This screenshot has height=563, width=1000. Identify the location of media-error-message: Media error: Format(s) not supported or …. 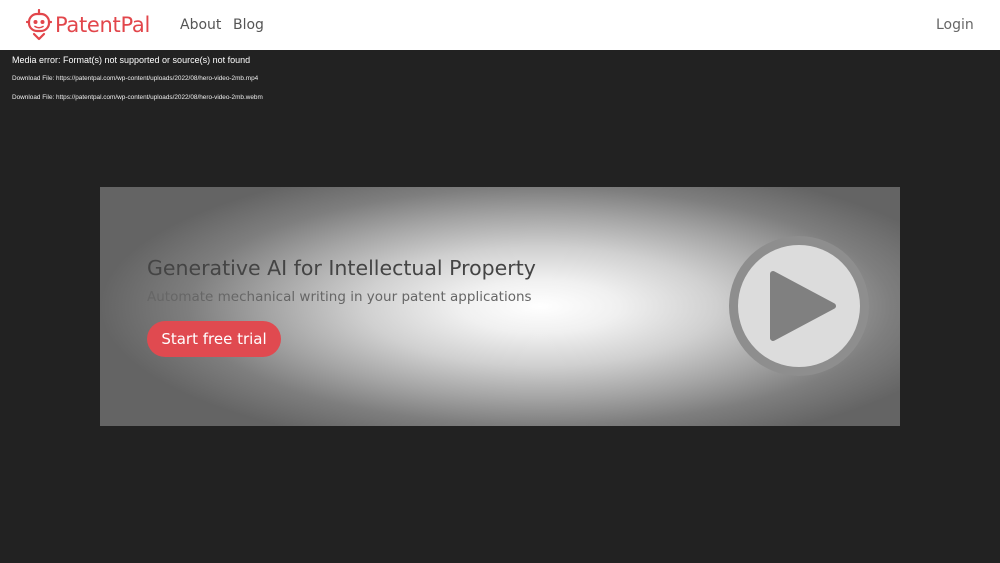
(131, 60).